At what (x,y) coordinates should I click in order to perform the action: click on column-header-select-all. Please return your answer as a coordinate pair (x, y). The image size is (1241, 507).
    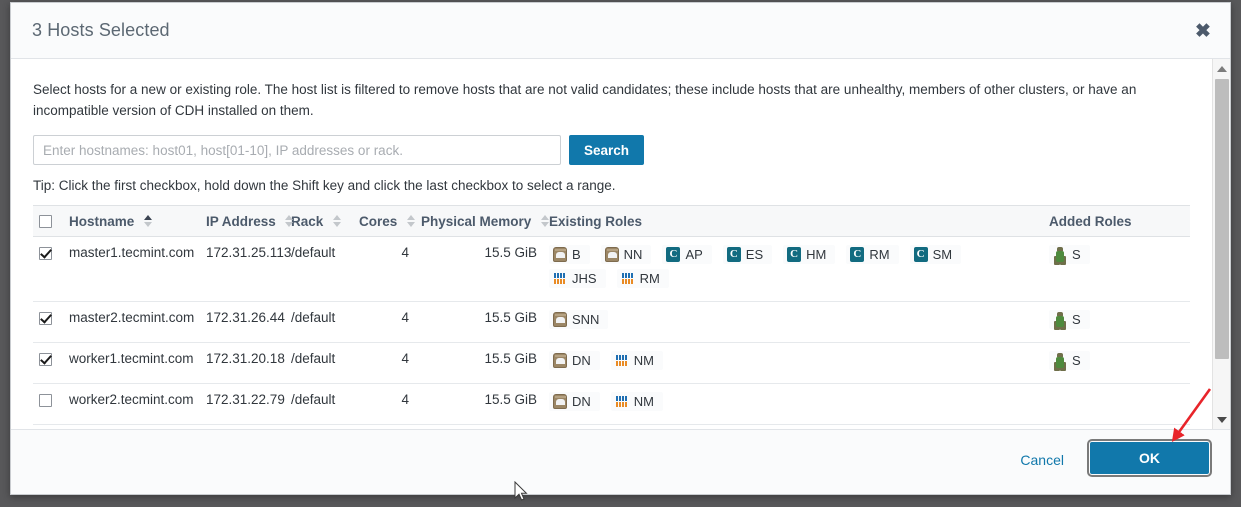
    Looking at the image, I should click on (48, 221).